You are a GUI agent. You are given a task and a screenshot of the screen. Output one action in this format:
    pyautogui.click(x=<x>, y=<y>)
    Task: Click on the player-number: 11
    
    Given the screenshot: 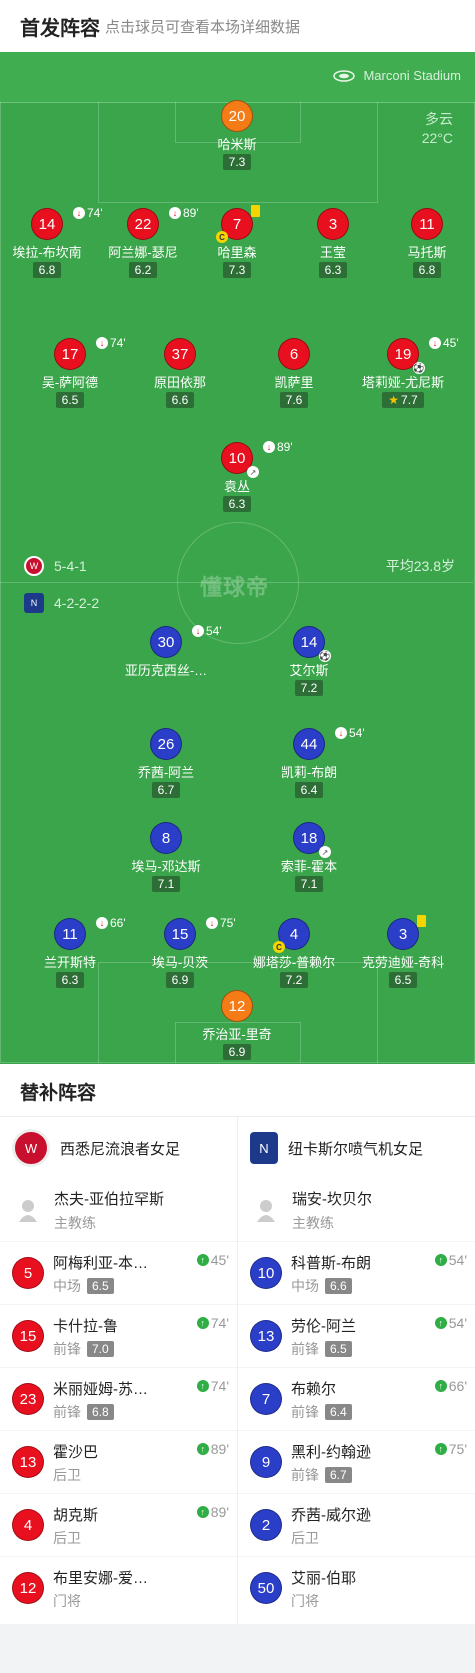 What is the action you would take?
    pyautogui.click(x=427, y=224)
    